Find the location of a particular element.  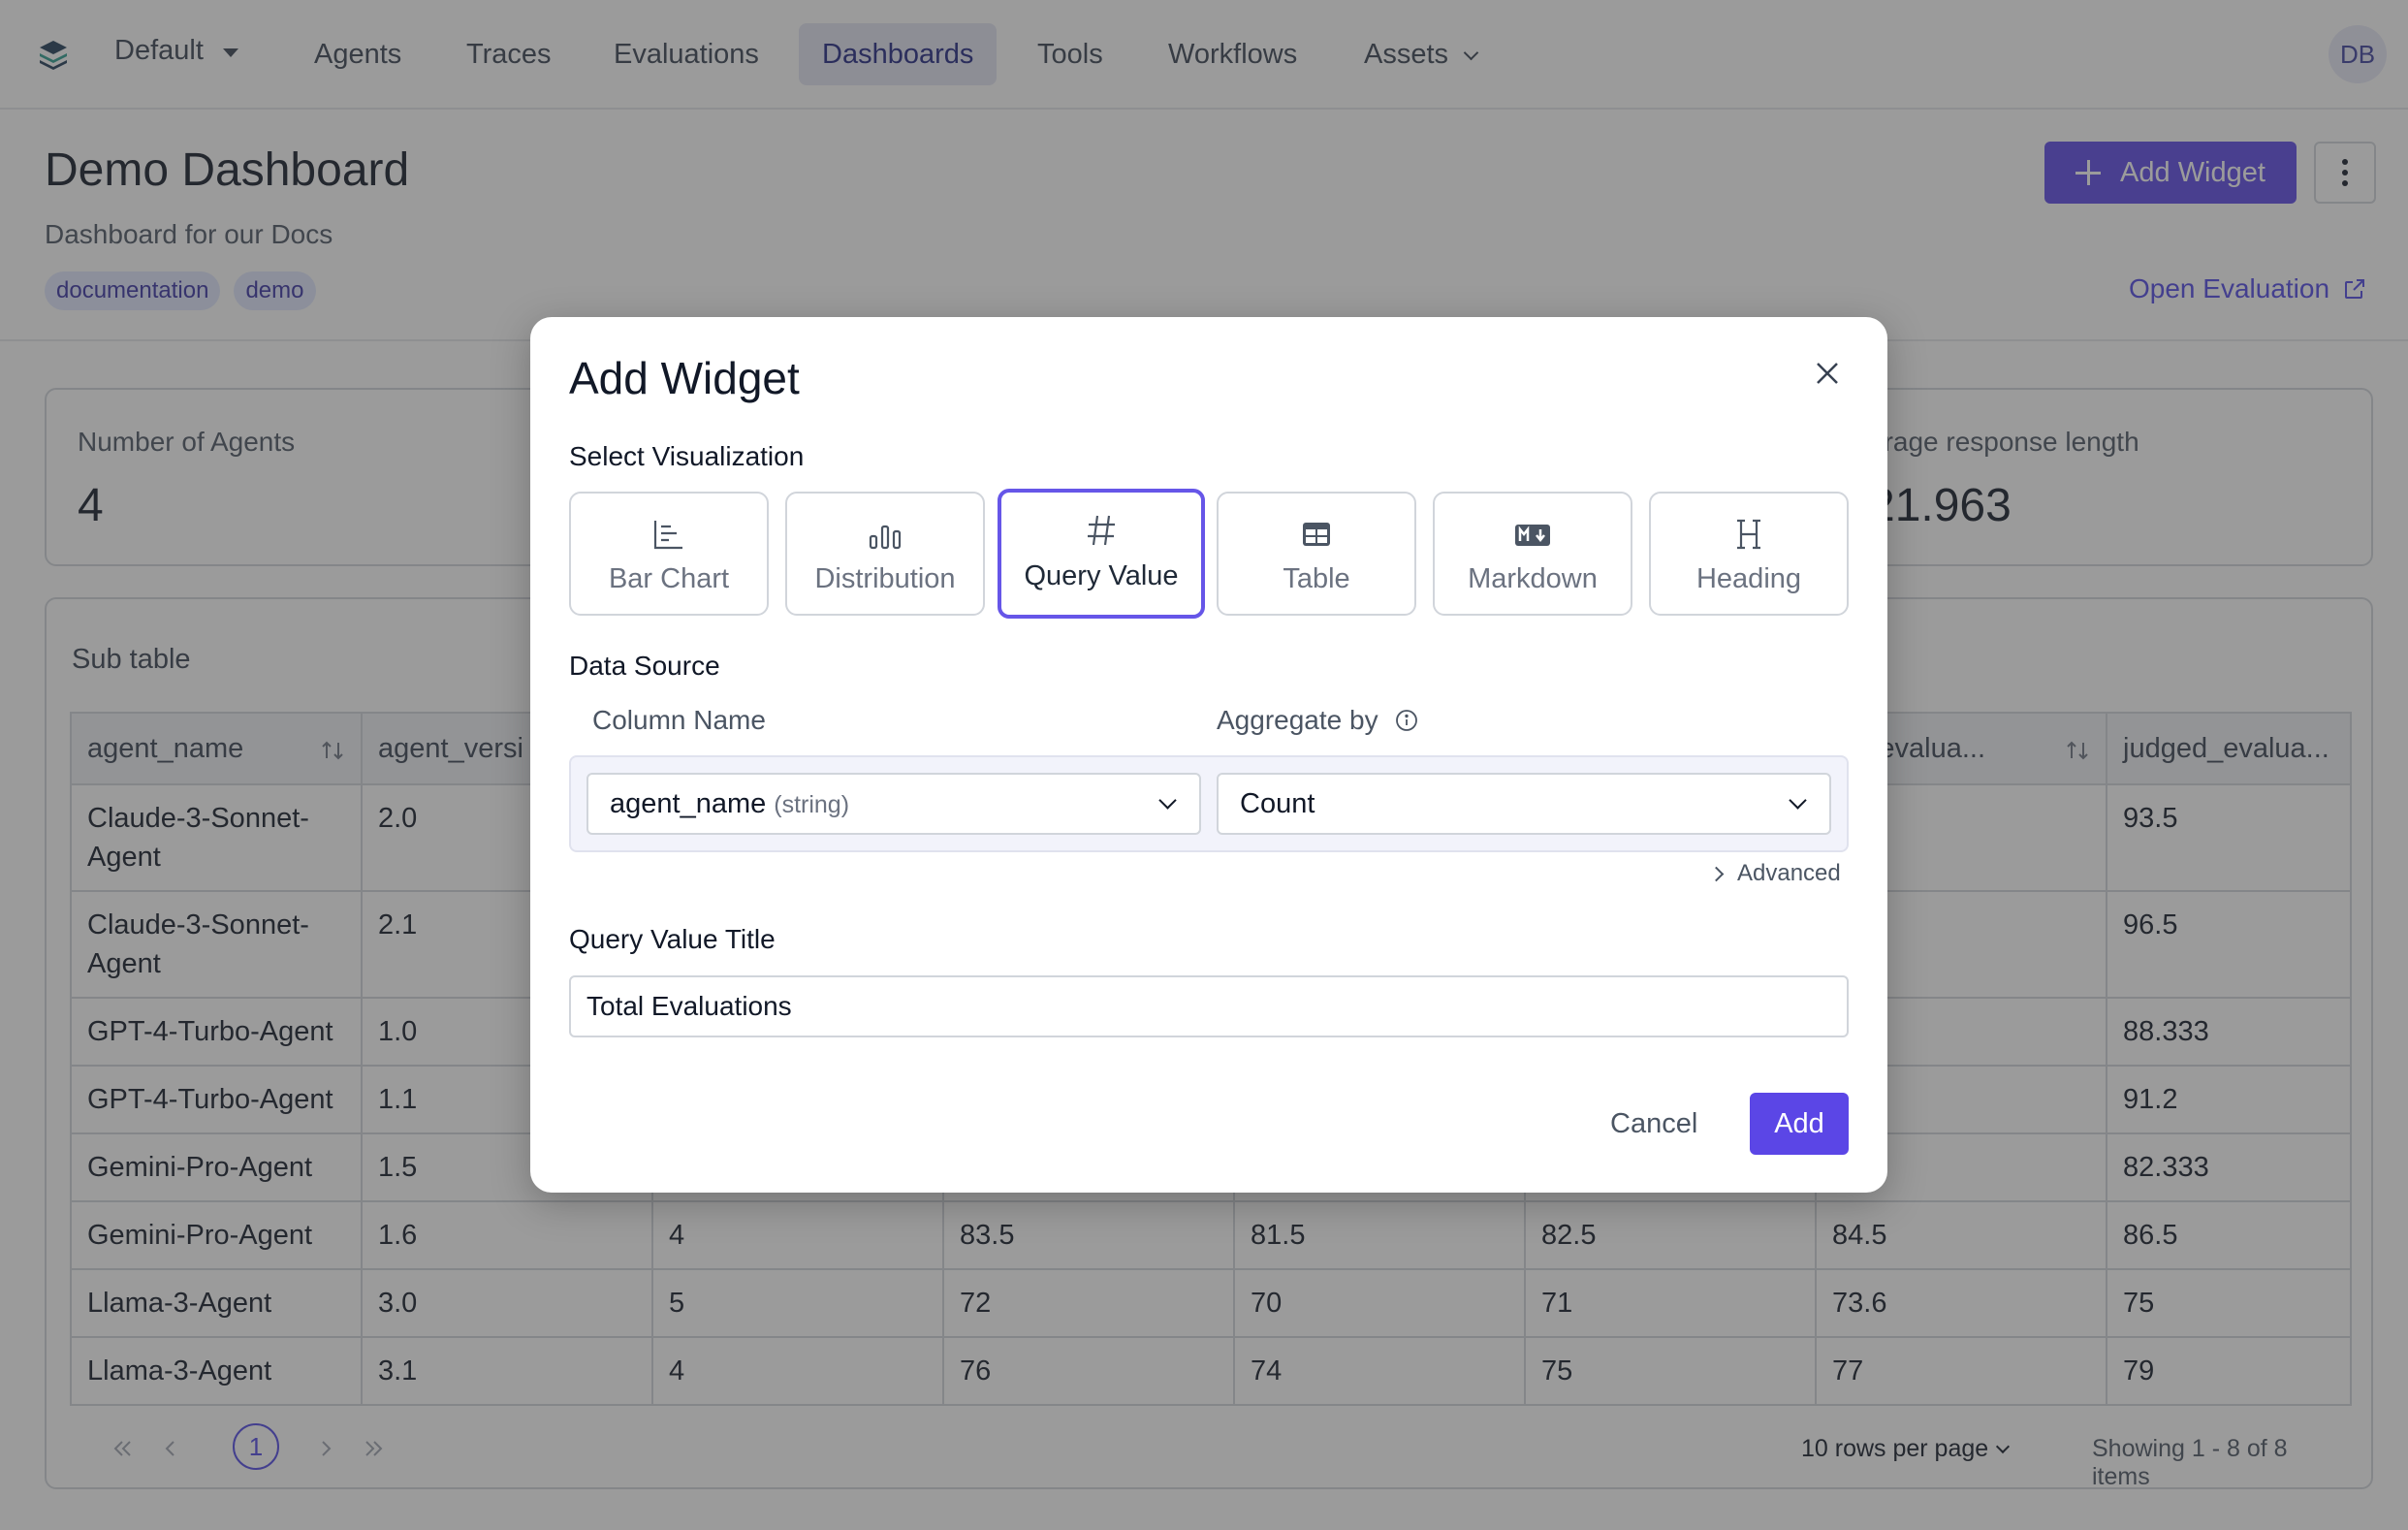

query-value-title-label: Query Value Title is located at coordinates (672, 939).